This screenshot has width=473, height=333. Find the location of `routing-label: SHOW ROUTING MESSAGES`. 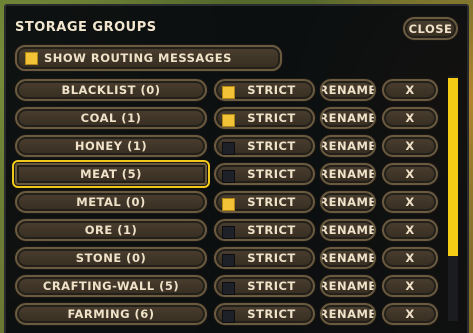

routing-label: SHOW ROUTING MESSAGES is located at coordinates (138, 58).